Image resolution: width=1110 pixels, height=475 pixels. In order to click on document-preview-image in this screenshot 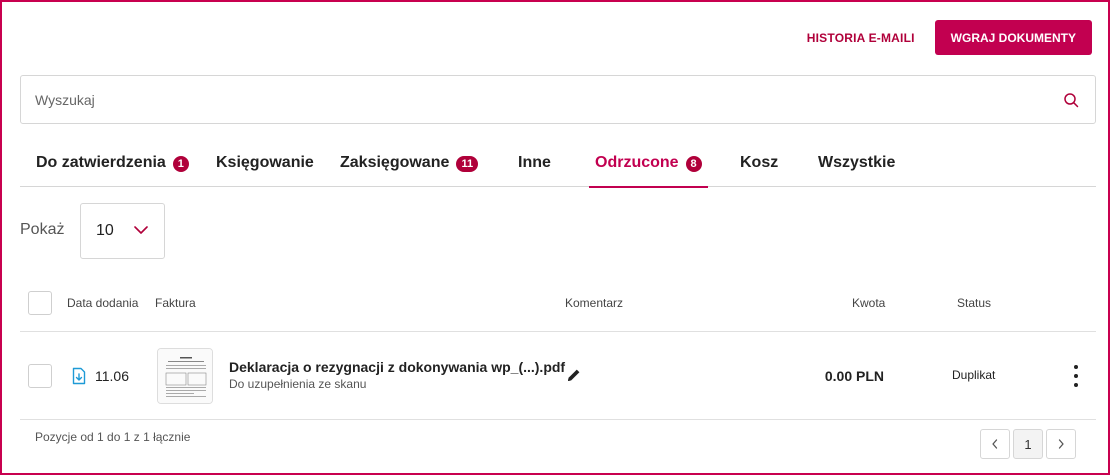, I will do `click(185, 376)`.